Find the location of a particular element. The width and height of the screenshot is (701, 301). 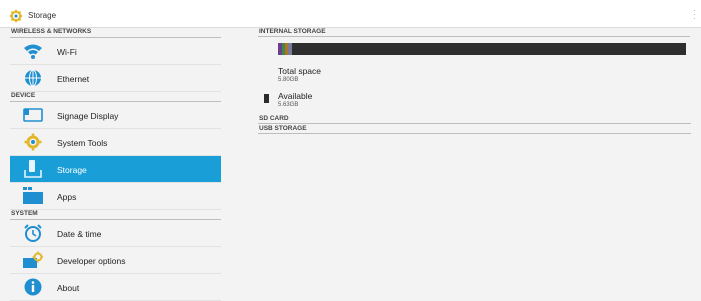

available-value: 5.63GB is located at coordinates (288, 105).